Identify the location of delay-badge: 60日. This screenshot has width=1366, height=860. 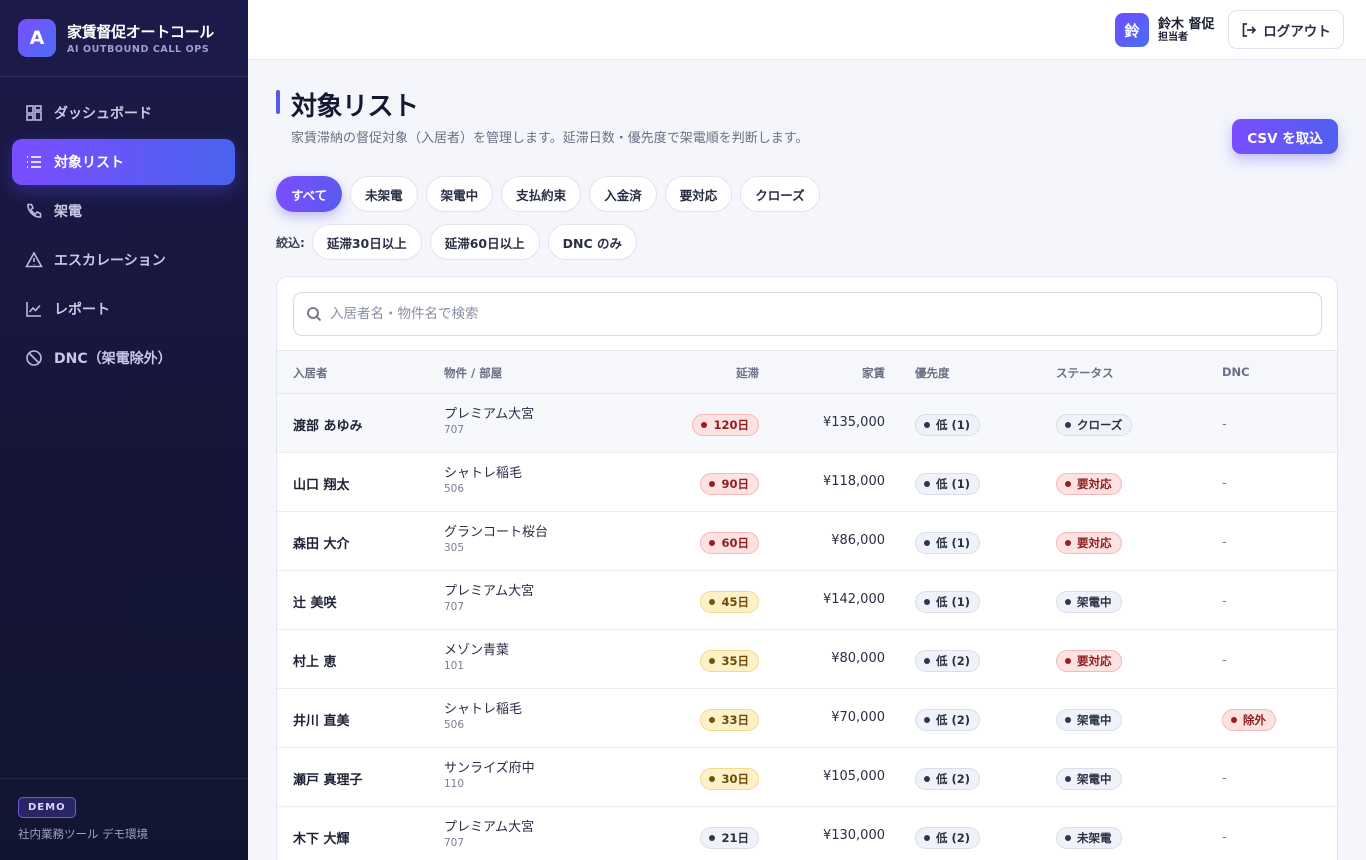
(729, 543).